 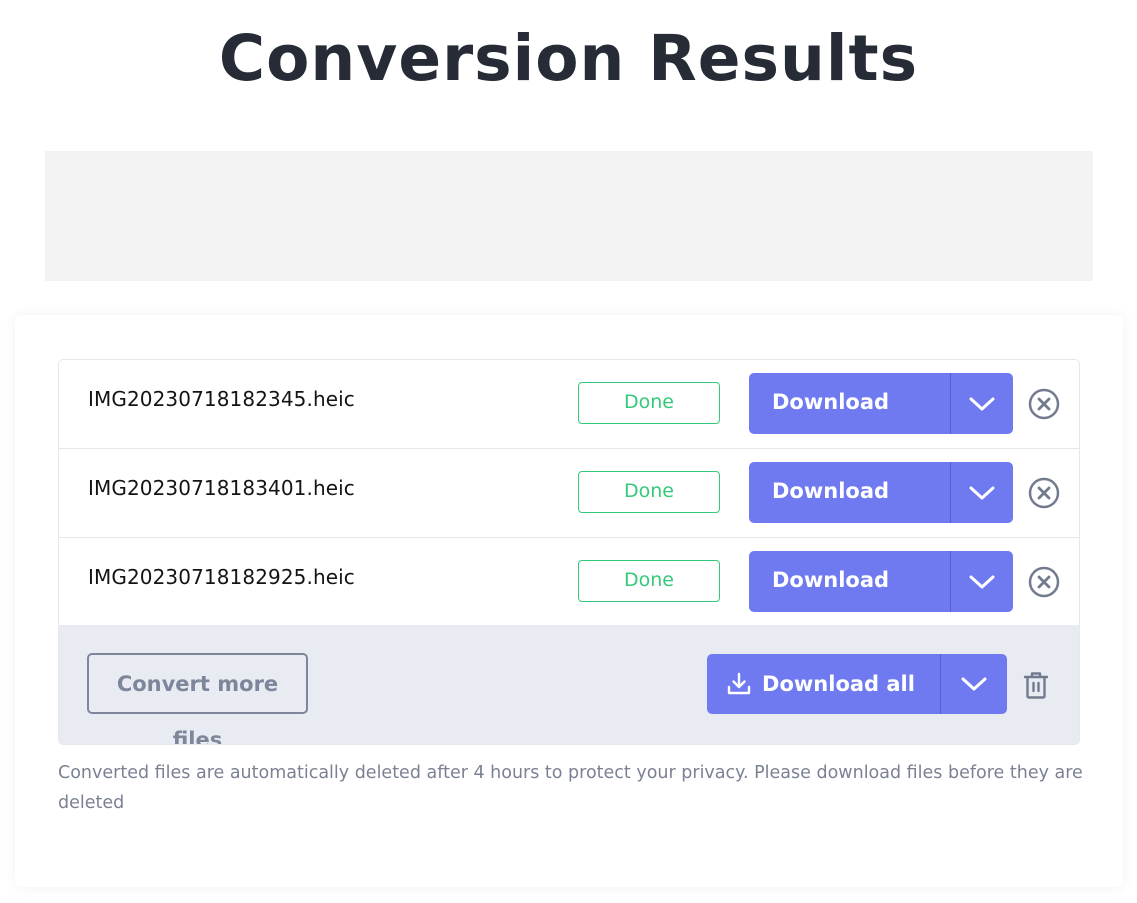 I want to click on download-all-label: Download all, so click(x=838, y=684).